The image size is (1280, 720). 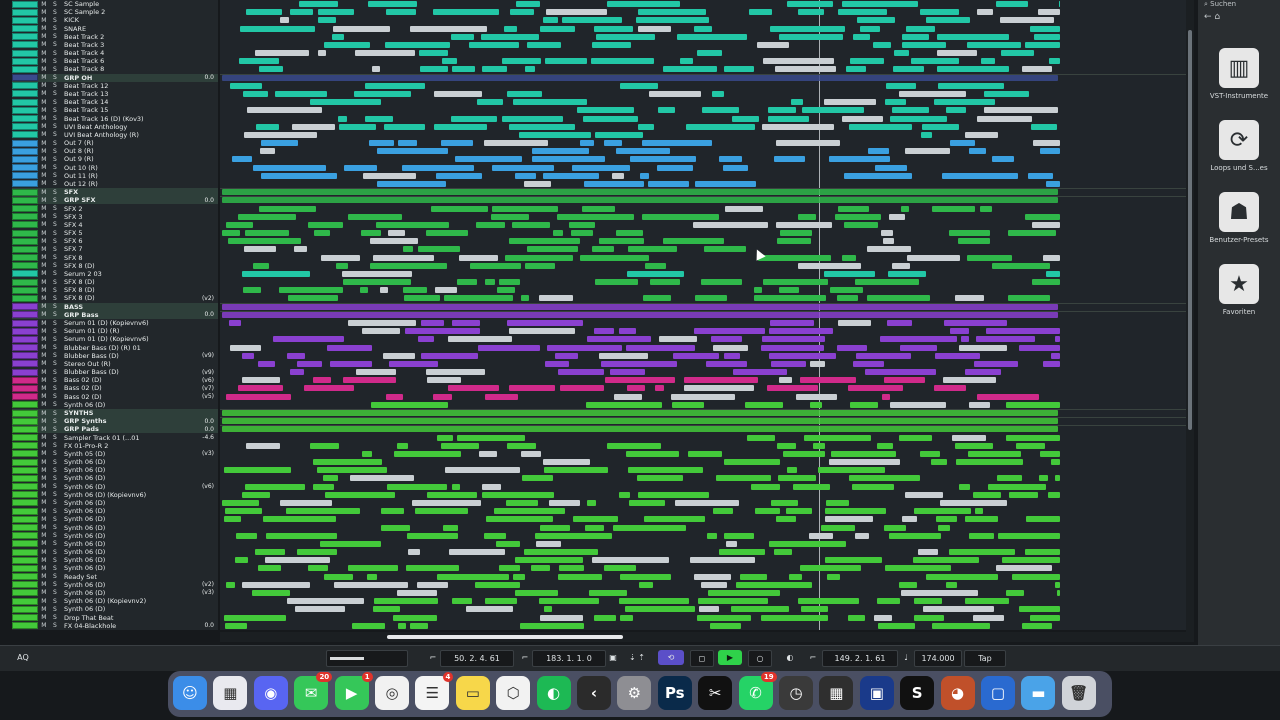 I want to click on track-row: M S Beat Track 15, so click(x=115, y=110).